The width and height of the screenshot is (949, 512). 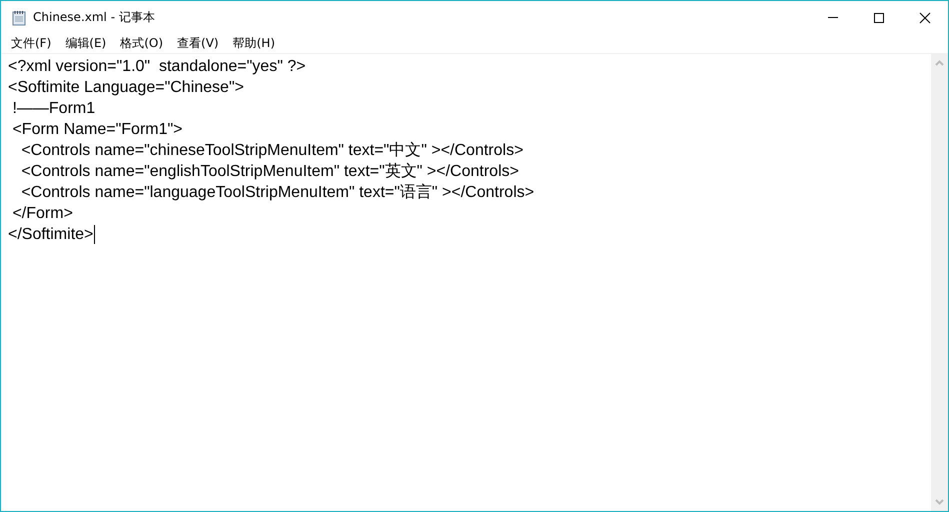 What do you see at coordinates (86, 43) in the screenshot?
I see `menu-item: 编辑(E)` at bounding box center [86, 43].